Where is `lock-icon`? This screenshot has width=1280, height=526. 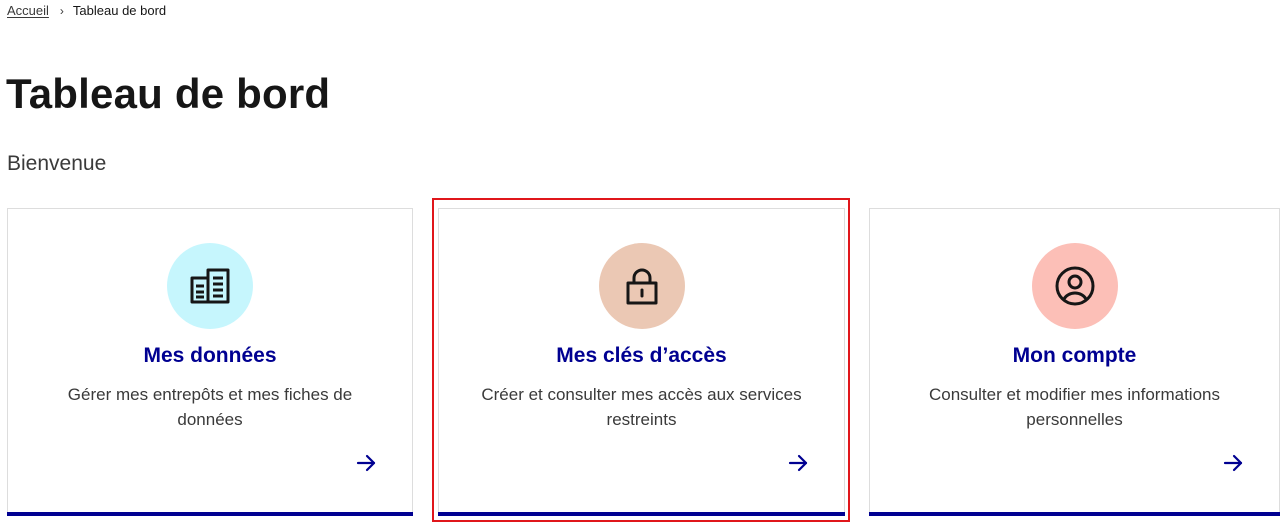
lock-icon is located at coordinates (641, 286).